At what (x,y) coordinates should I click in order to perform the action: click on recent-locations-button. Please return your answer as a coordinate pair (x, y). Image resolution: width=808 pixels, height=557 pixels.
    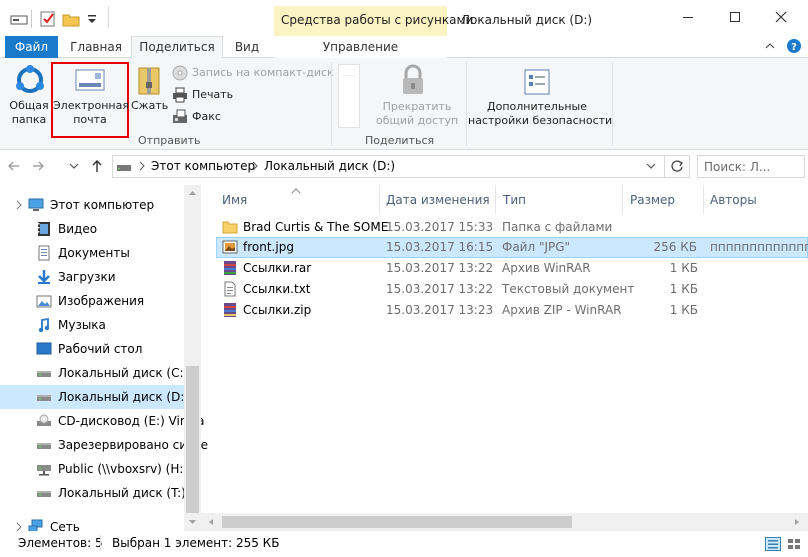
    Looking at the image, I should click on (74, 166).